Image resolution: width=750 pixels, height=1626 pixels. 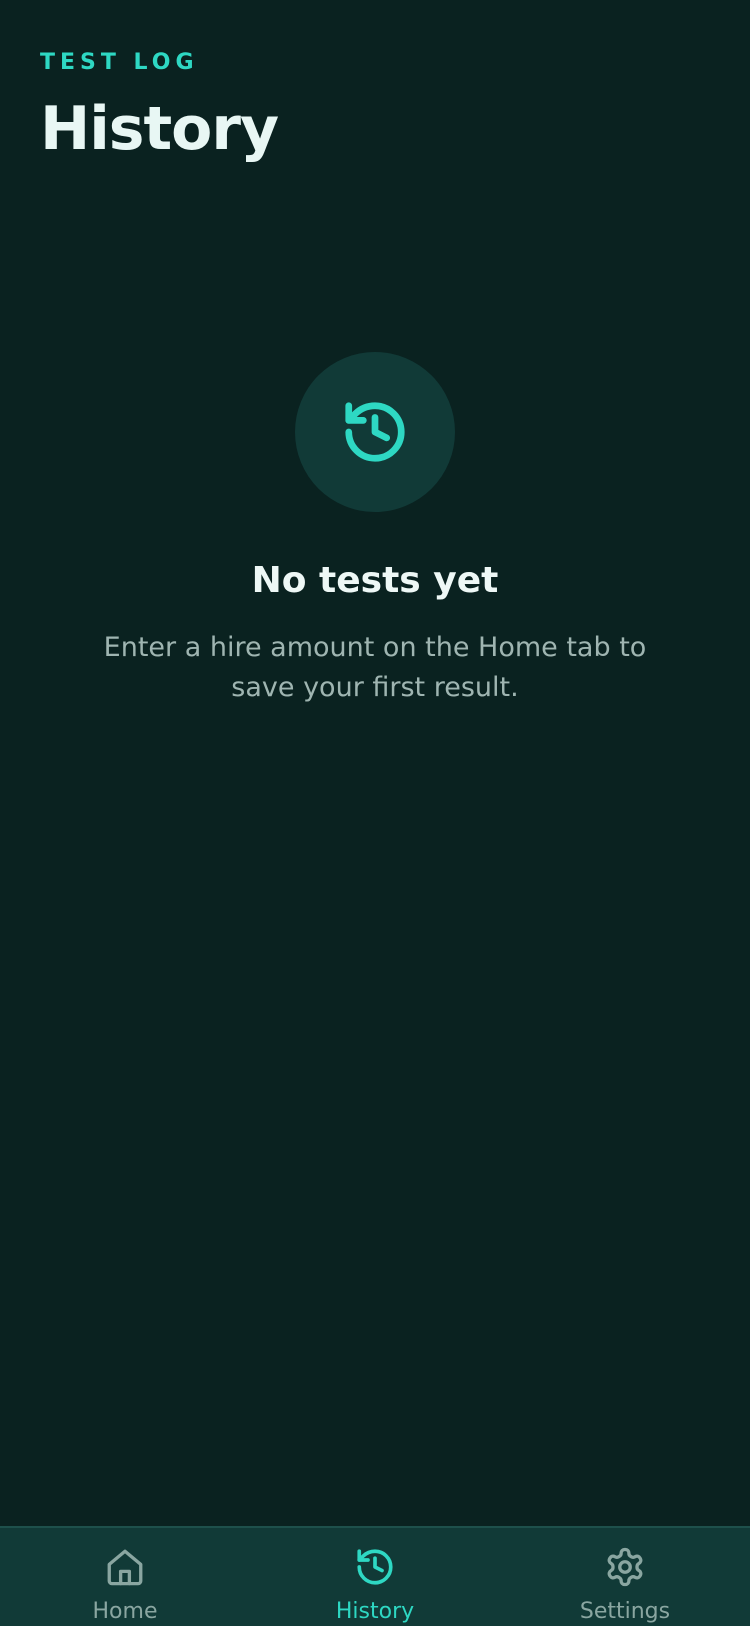 I want to click on bottom-tab-bar: Home History Settings, so click(x=375, y=1576).